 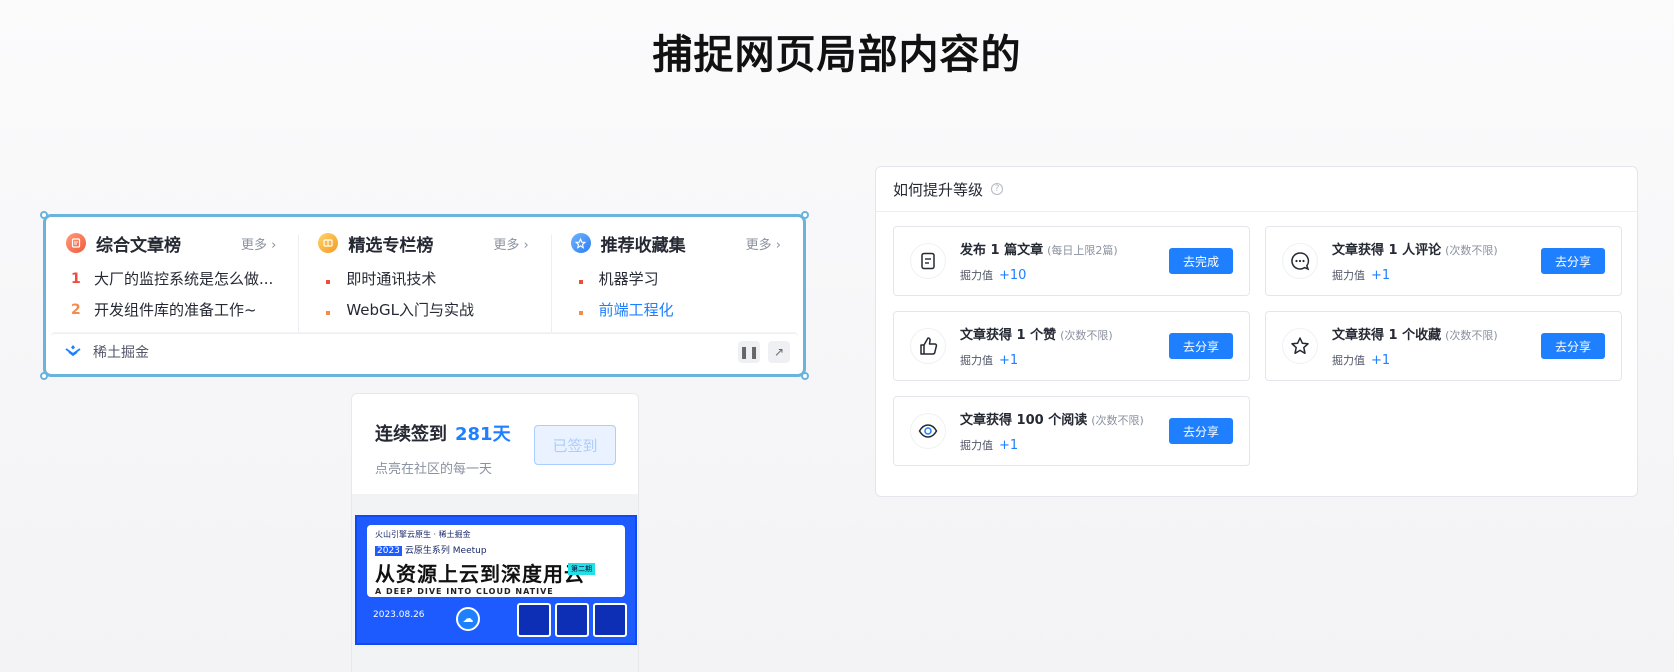 I want to click on task-title: 文章获得 1 个收藏, so click(x=1387, y=335).